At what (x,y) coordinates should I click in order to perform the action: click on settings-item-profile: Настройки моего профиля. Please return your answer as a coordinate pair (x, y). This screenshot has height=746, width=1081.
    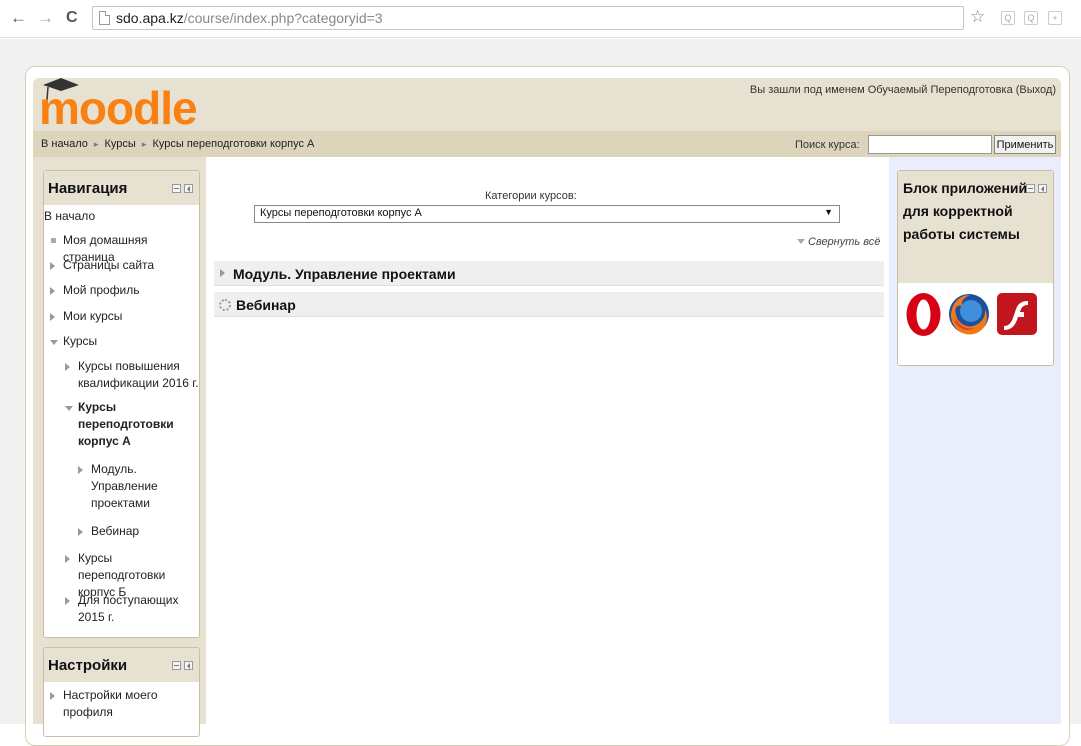
    Looking at the image, I should click on (120, 704).